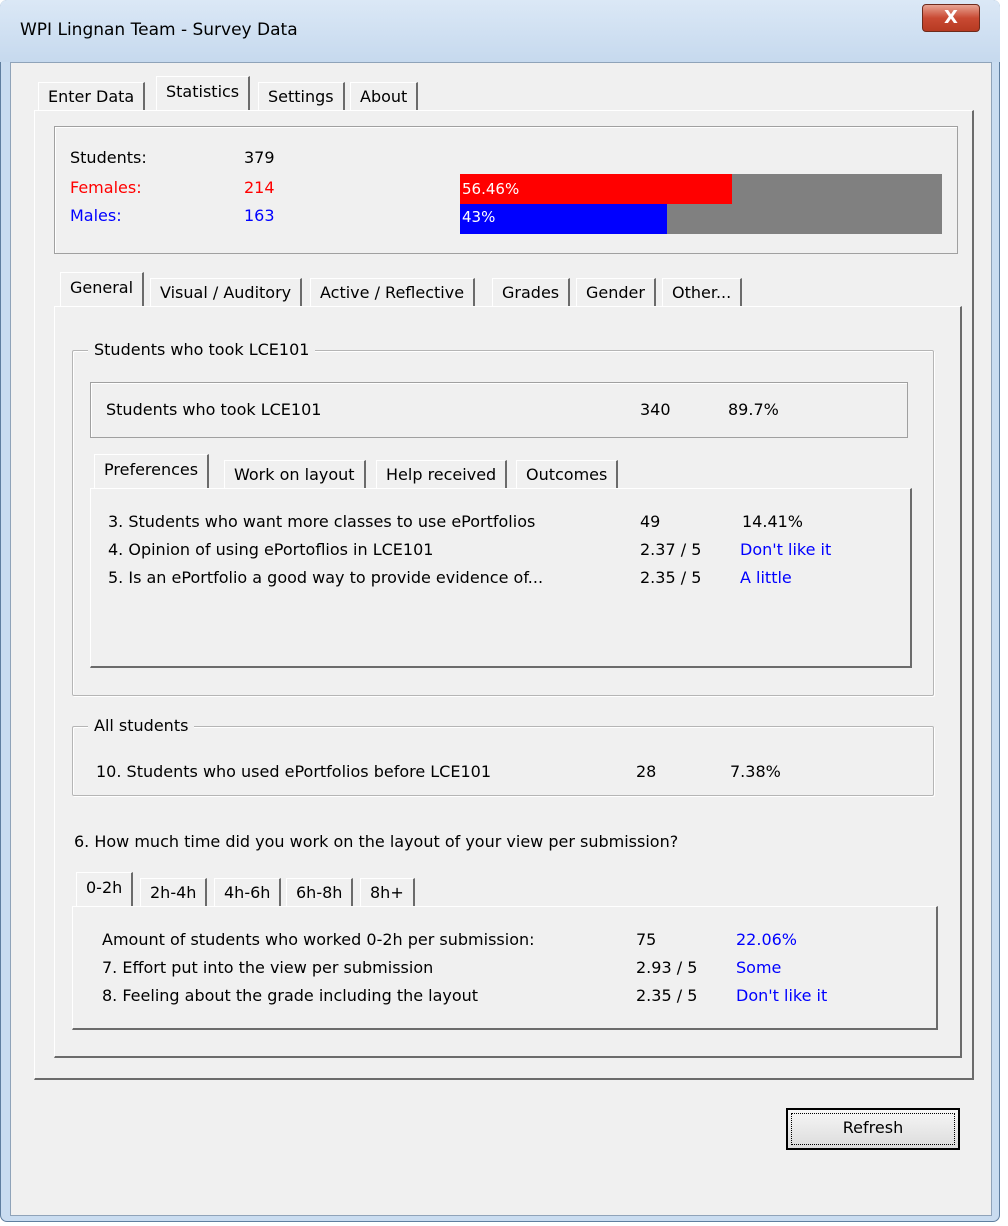 This screenshot has height=1226, width=1008. I want to click on pref-row-4-extra: Don't like it, so click(786, 549).